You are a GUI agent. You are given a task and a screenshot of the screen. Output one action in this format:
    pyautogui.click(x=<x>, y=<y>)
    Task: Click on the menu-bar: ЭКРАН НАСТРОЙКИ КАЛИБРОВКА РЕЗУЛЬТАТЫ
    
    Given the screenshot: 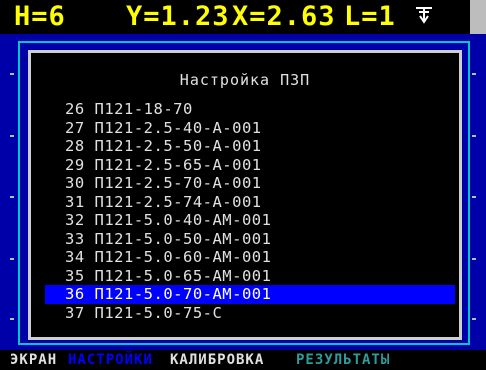 What is the action you would take?
    pyautogui.click(x=243, y=360)
    